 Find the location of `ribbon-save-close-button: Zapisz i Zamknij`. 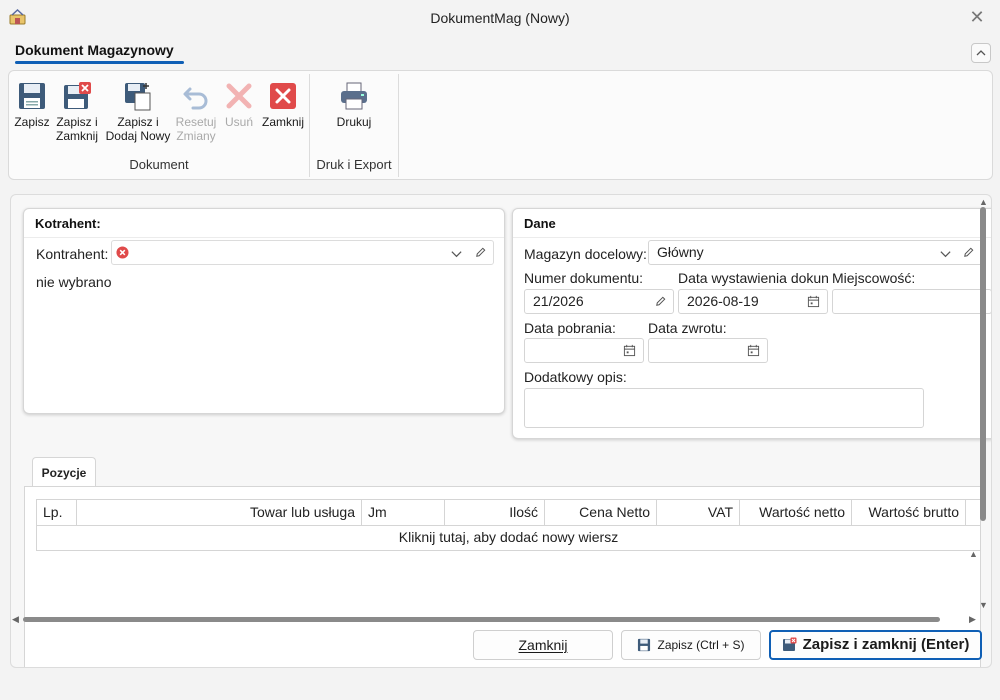

ribbon-save-close-button: Zapisz i Zamknij is located at coordinates (77, 112).